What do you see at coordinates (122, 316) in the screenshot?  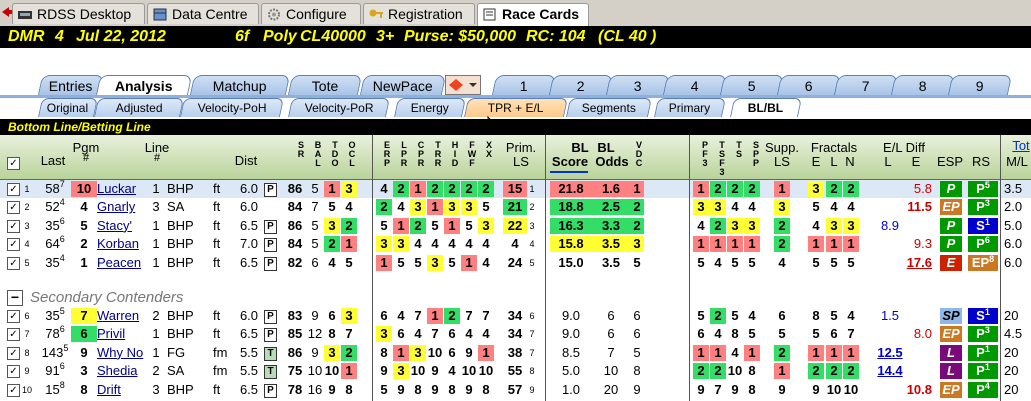 I see `horse-name-link: Warren` at bounding box center [122, 316].